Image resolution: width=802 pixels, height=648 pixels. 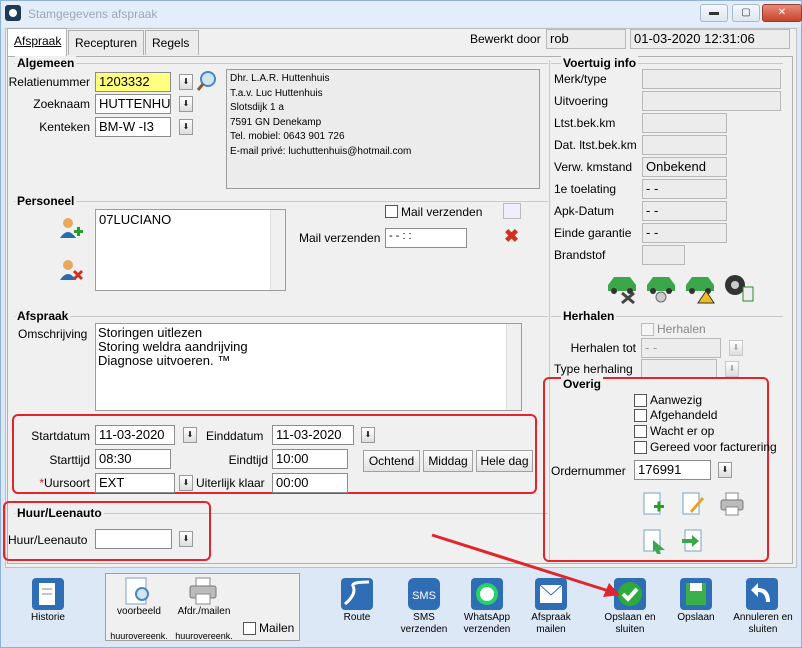 What do you see at coordinates (525, 565) in the screenshot?
I see `annotation-arrow` at bounding box center [525, 565].